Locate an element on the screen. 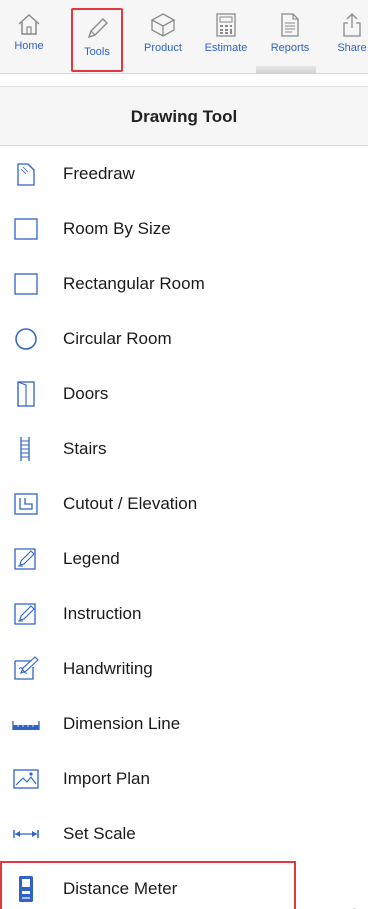  toolbar-label-tools: Tools is located at coordinates (97, 52).